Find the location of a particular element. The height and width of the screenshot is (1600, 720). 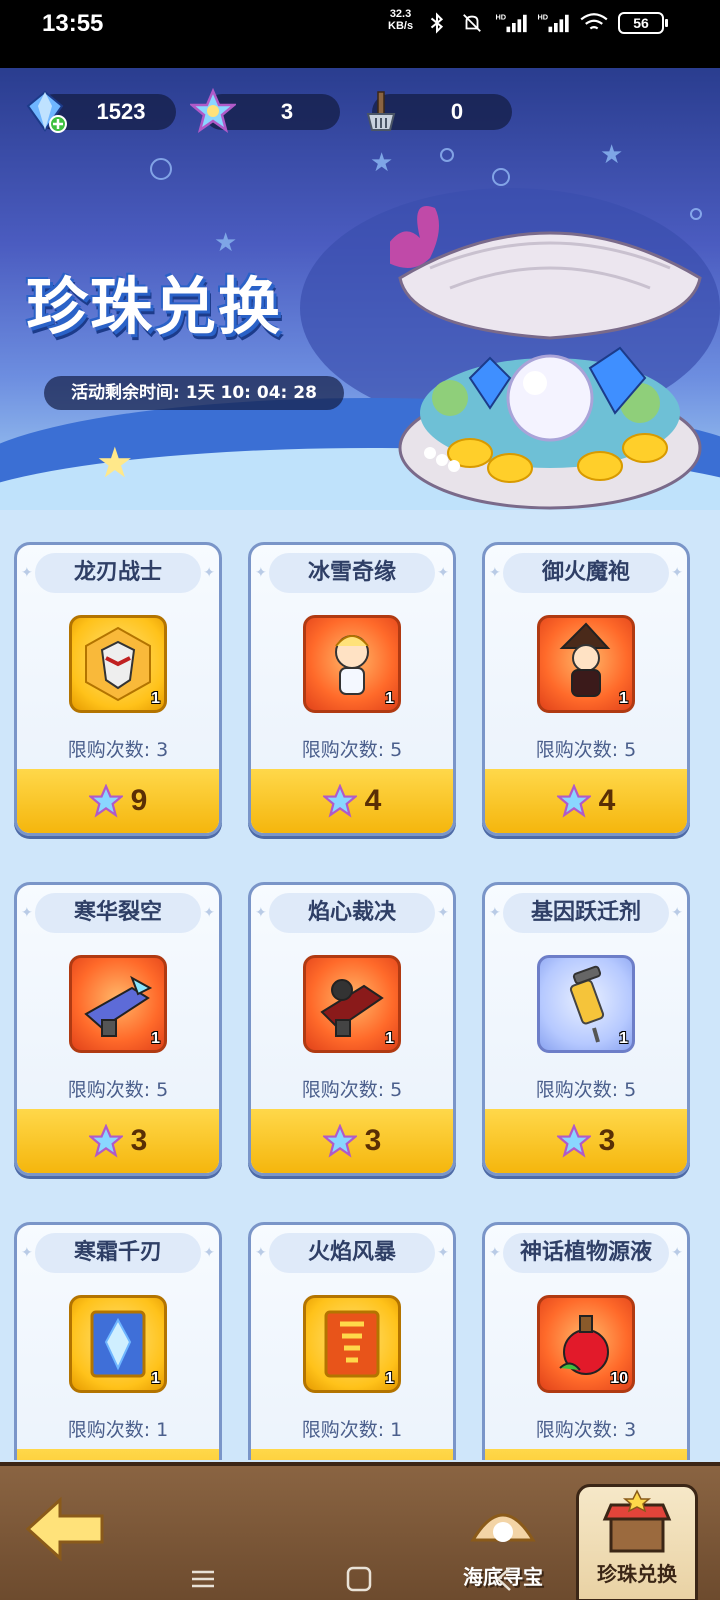

back-arrow-icon is located at coordinates (65, 1529).